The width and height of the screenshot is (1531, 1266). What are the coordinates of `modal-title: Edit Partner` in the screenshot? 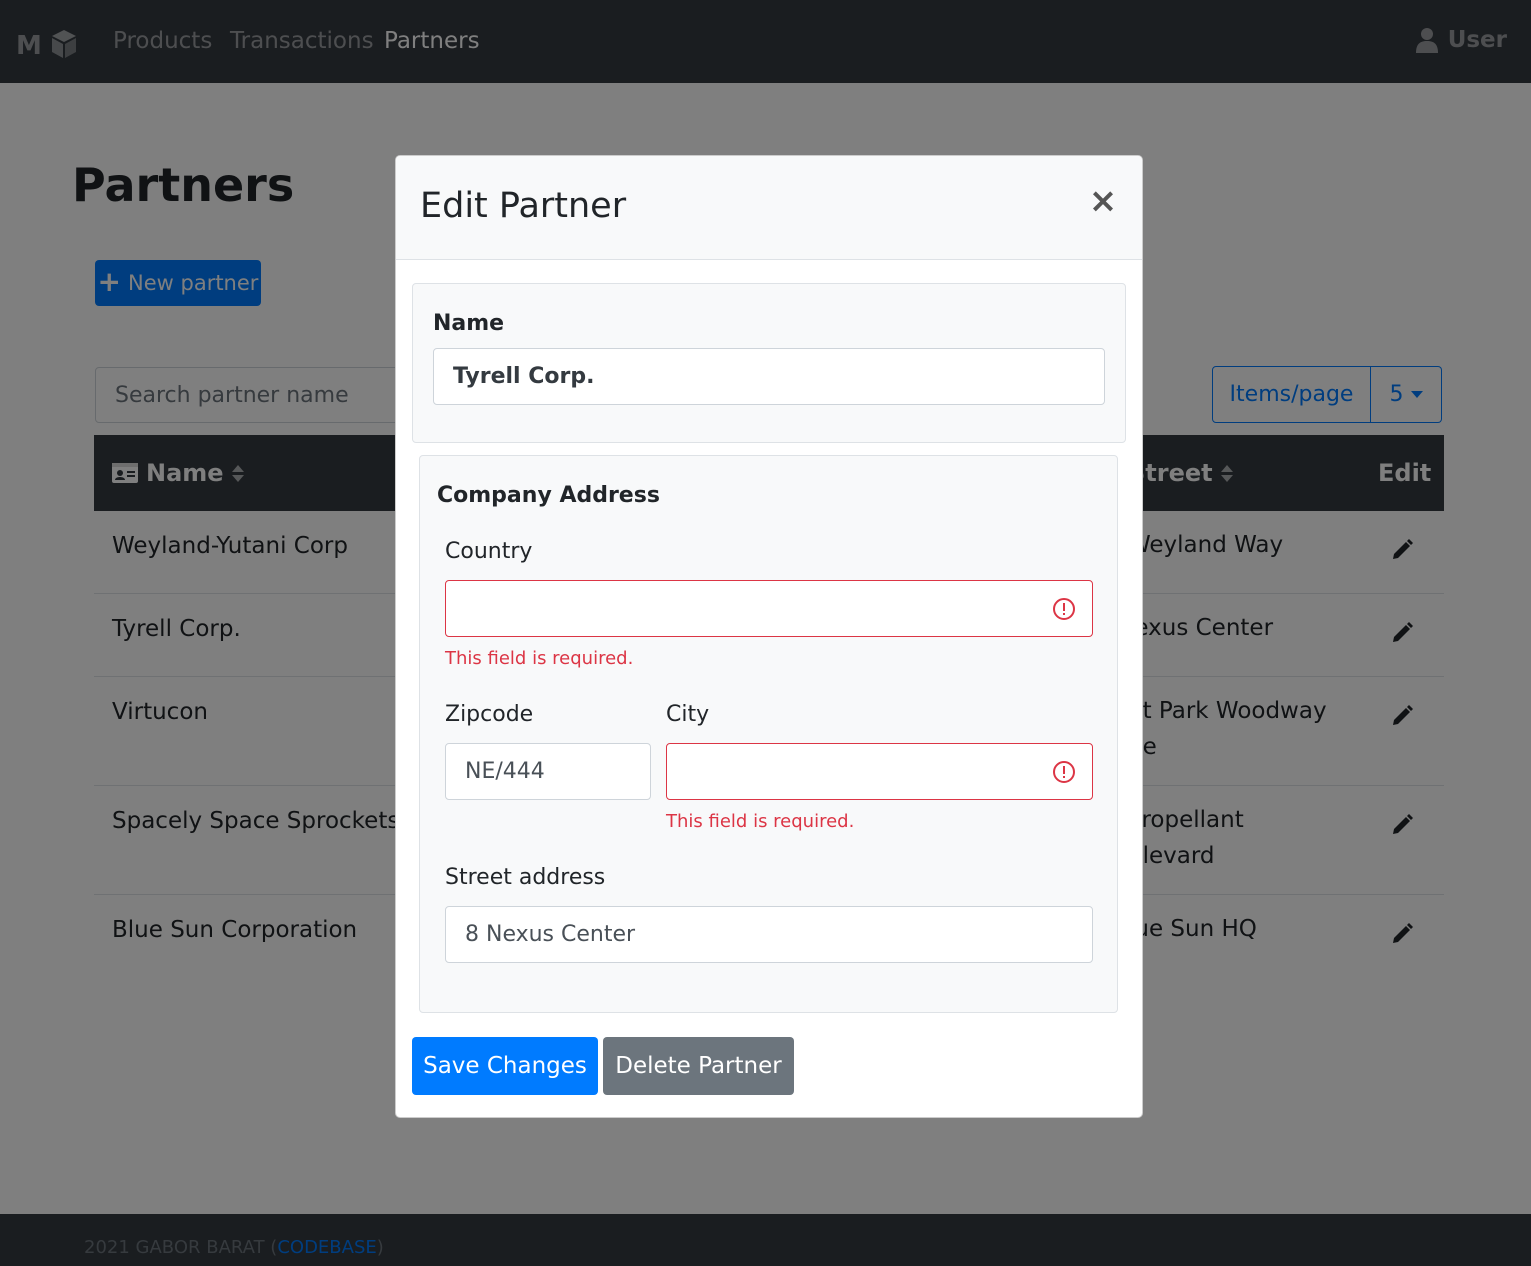 It's located at (523, 206).